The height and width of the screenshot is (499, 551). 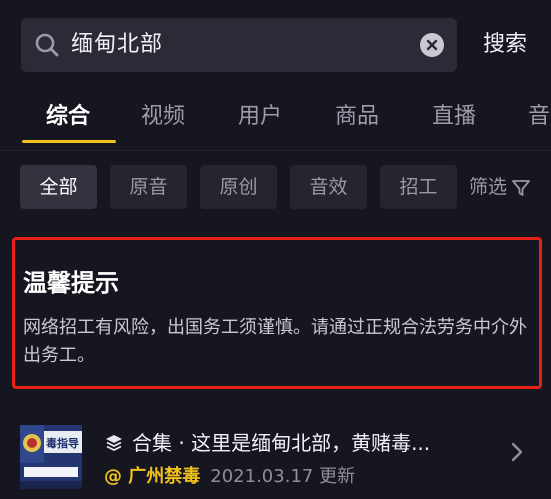 I want to click on filter-chips: 全部 原音 原创 音效 招工 筛选, so click(x=275, y=188).